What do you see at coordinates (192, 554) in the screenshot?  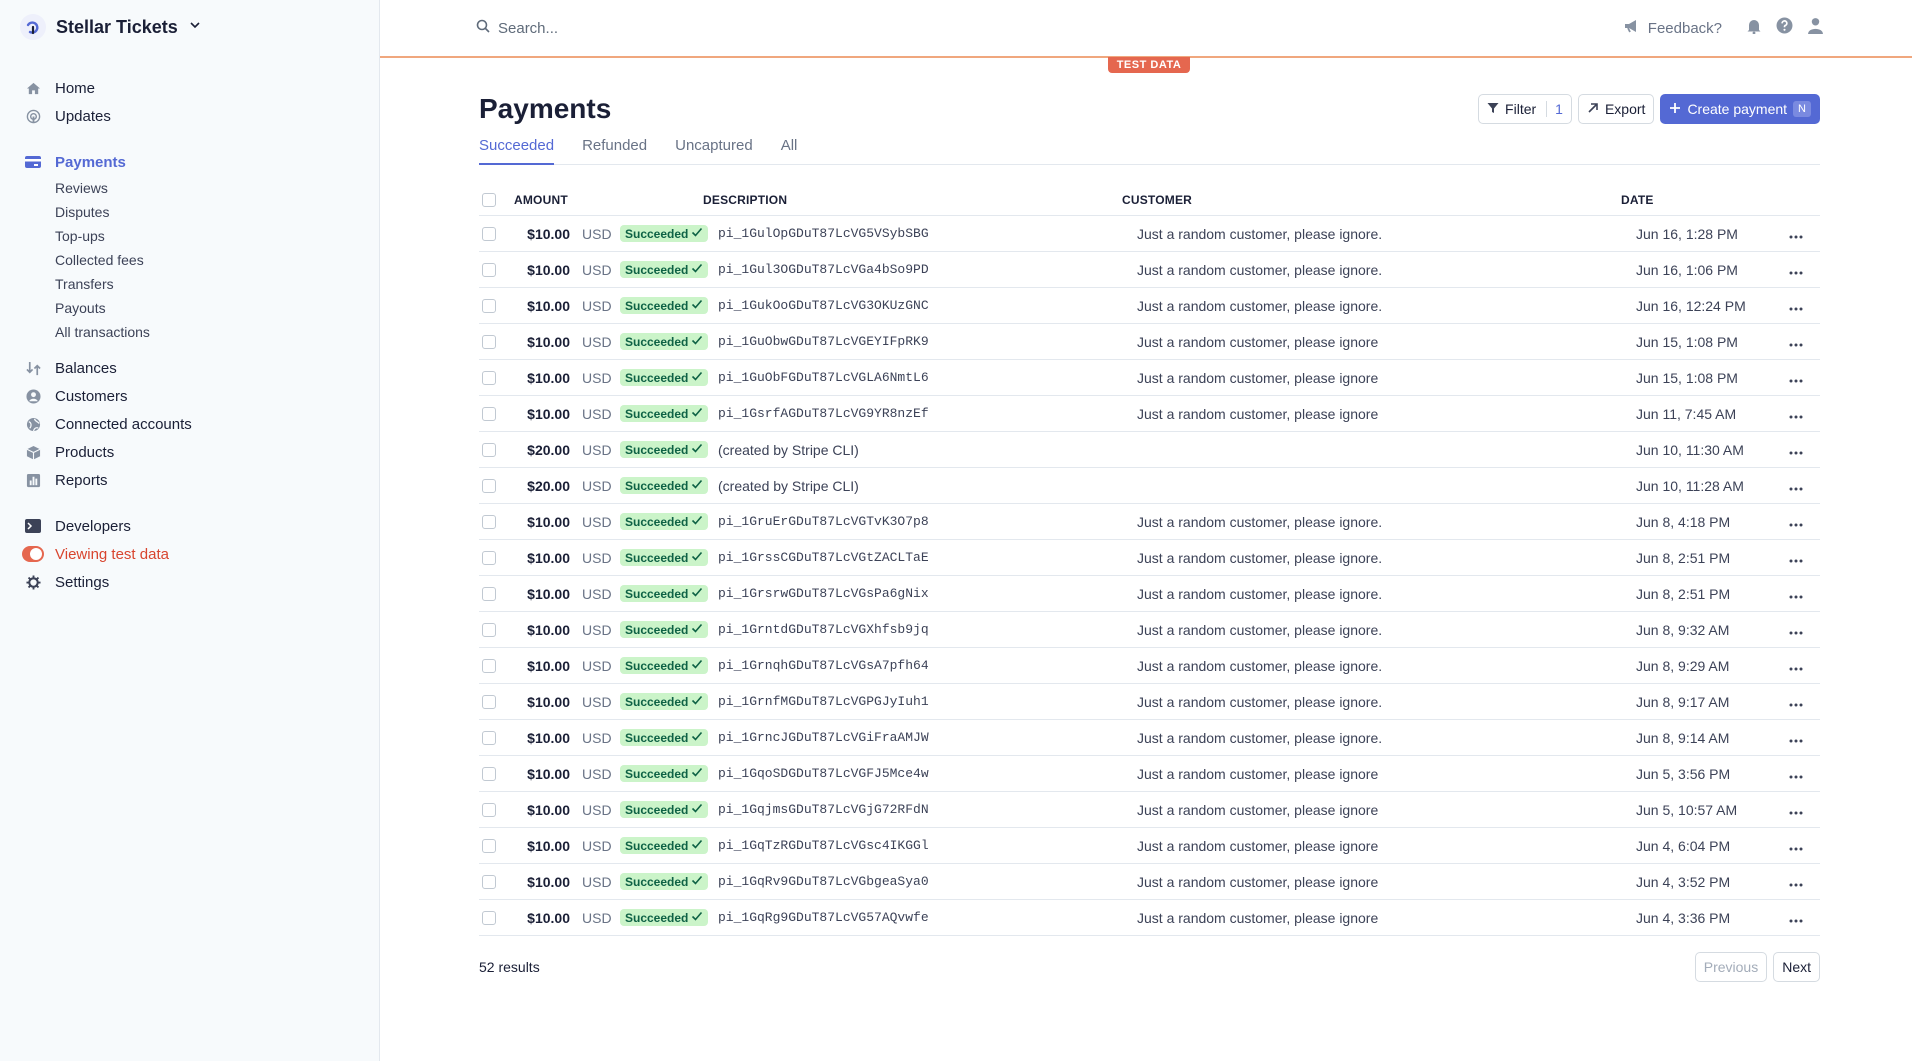 I see `sidebar-item-test-data-toggle: Viewing test data` at bounding box center [192, 554].